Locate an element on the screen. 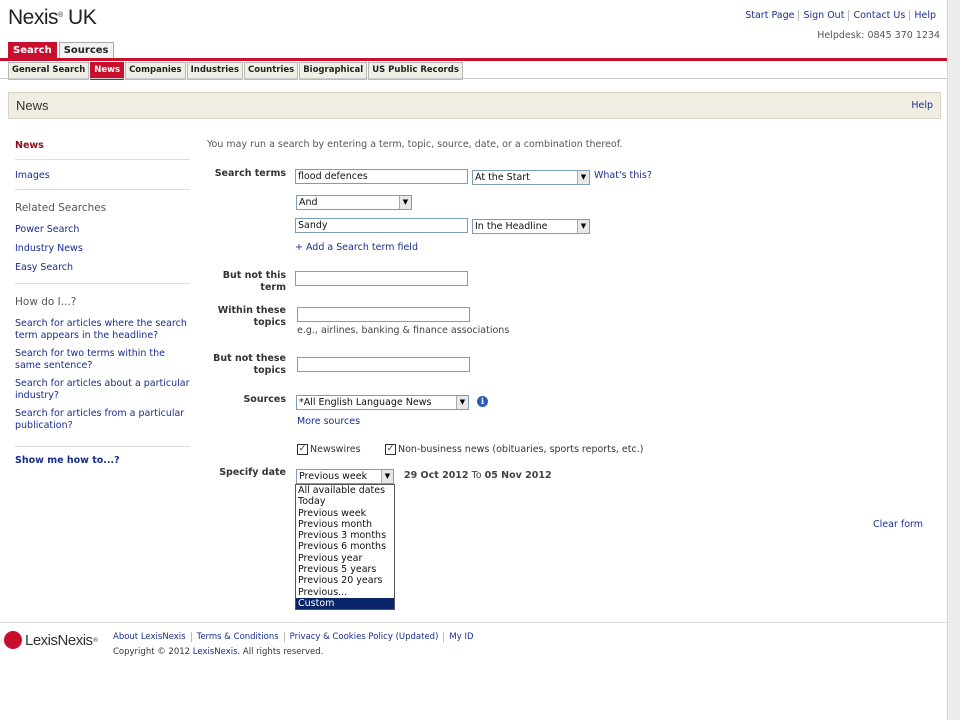 The image size is (960, 720). connector-select: And ▼ is located at coordinates (354, 202).